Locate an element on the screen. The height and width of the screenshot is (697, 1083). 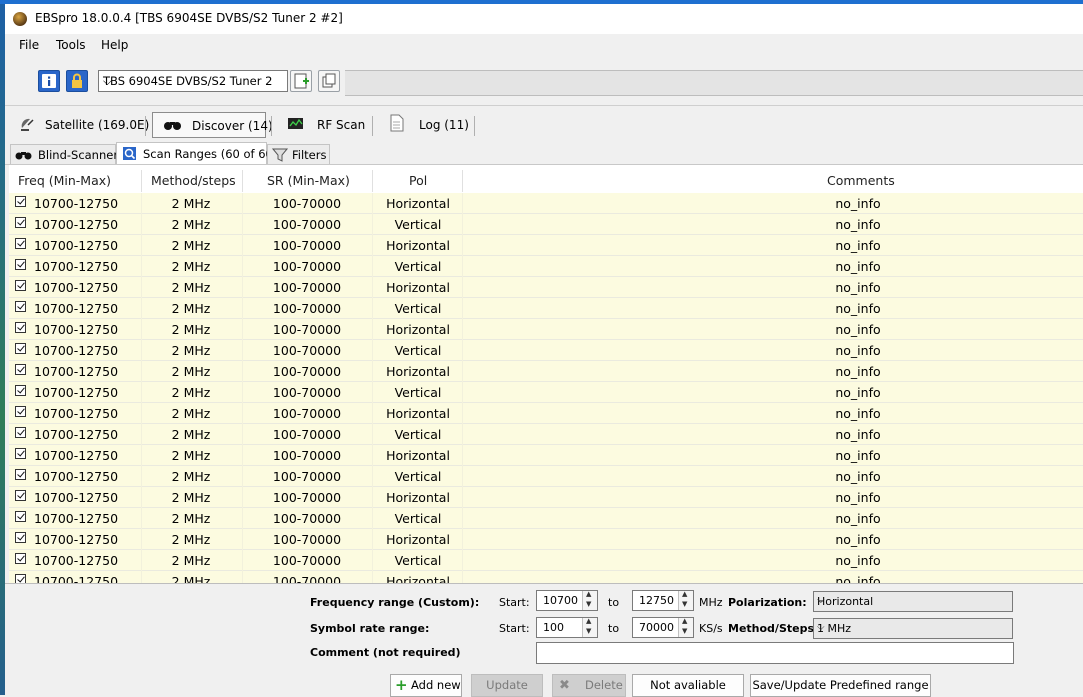
info-button is located at coordinates (49, 81).